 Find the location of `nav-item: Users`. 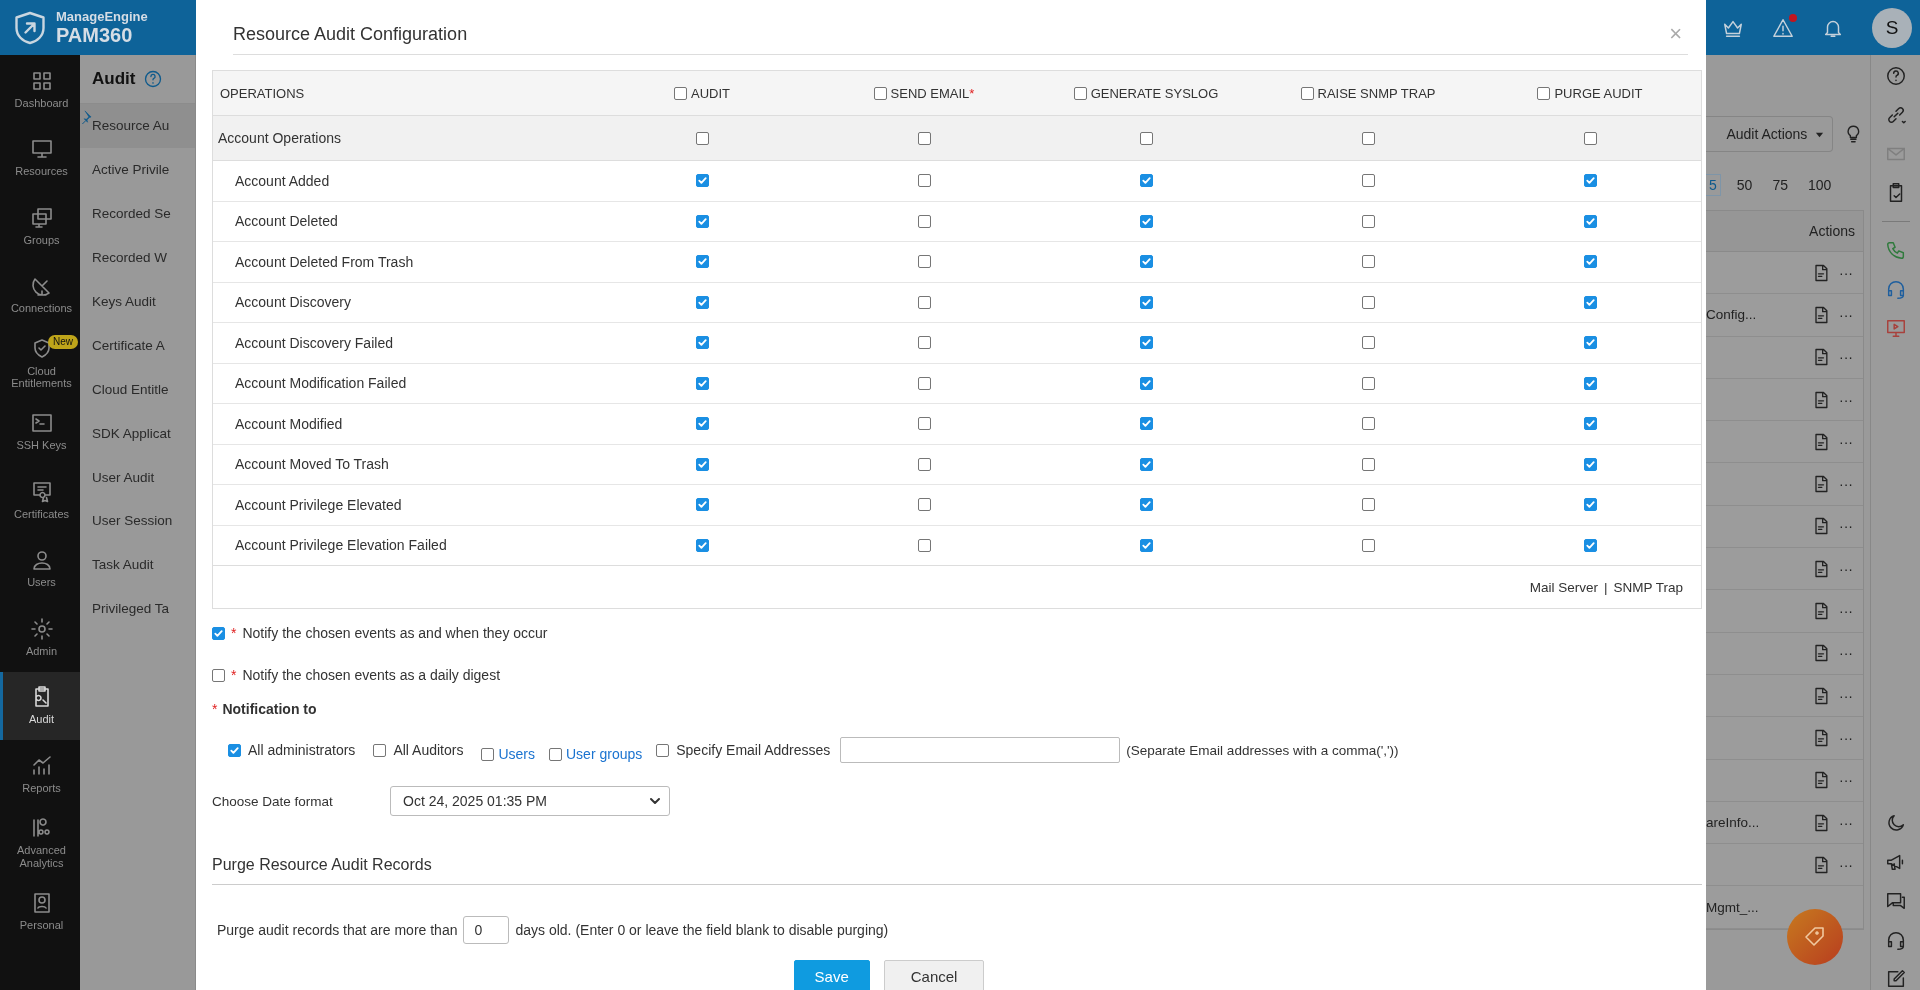

nav-item: Users is located at coordinates (40, 568).